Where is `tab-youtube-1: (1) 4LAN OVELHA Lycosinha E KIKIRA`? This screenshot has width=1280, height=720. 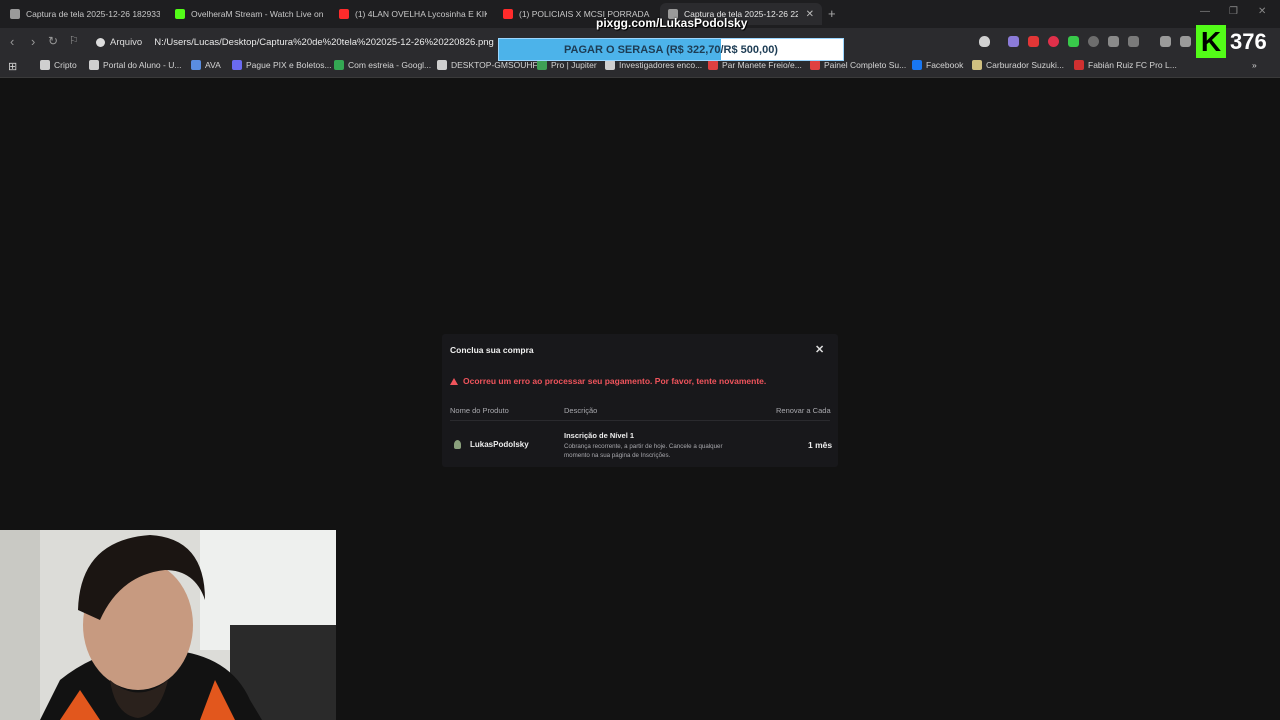 tab-youtube-1: (1) 4LAN OVELHA Lycosinha E KIKIRA is located at coordinates (413, 14).